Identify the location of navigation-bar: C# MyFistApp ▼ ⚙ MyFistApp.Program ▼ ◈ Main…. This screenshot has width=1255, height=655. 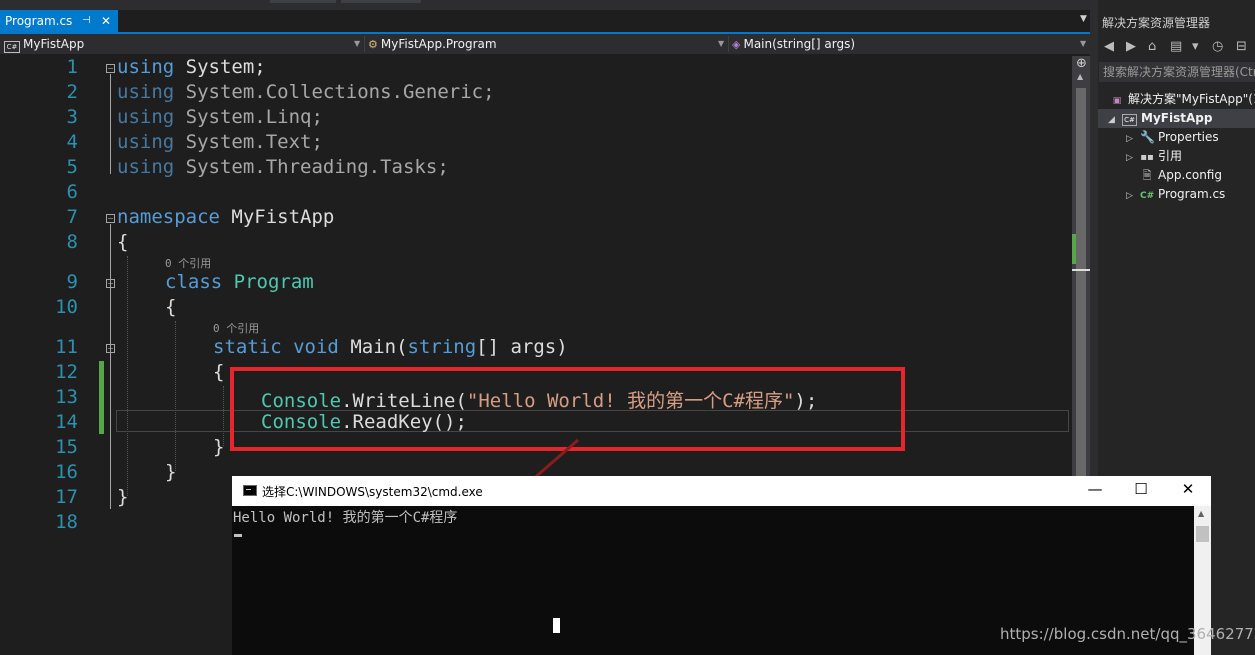
(545, 44).